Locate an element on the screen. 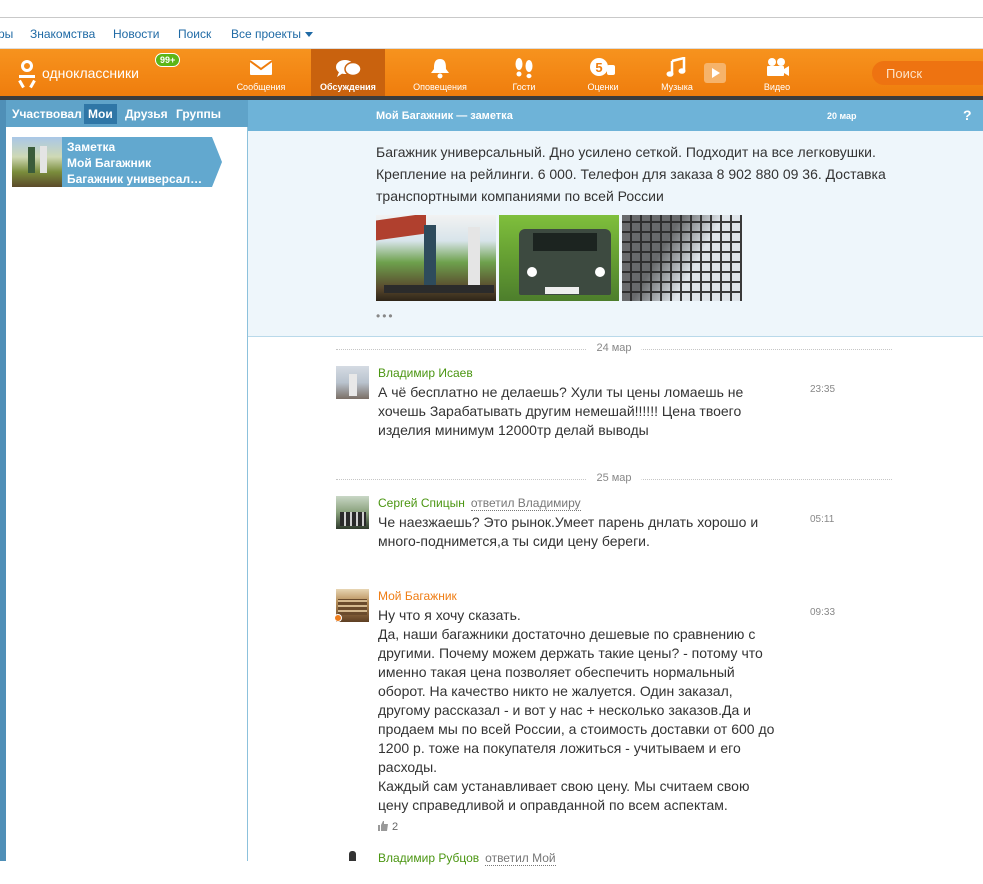 This screenshot has width=983, height=884. reply-to-link: ответил Владимиру is located at coordinates (525, 503).